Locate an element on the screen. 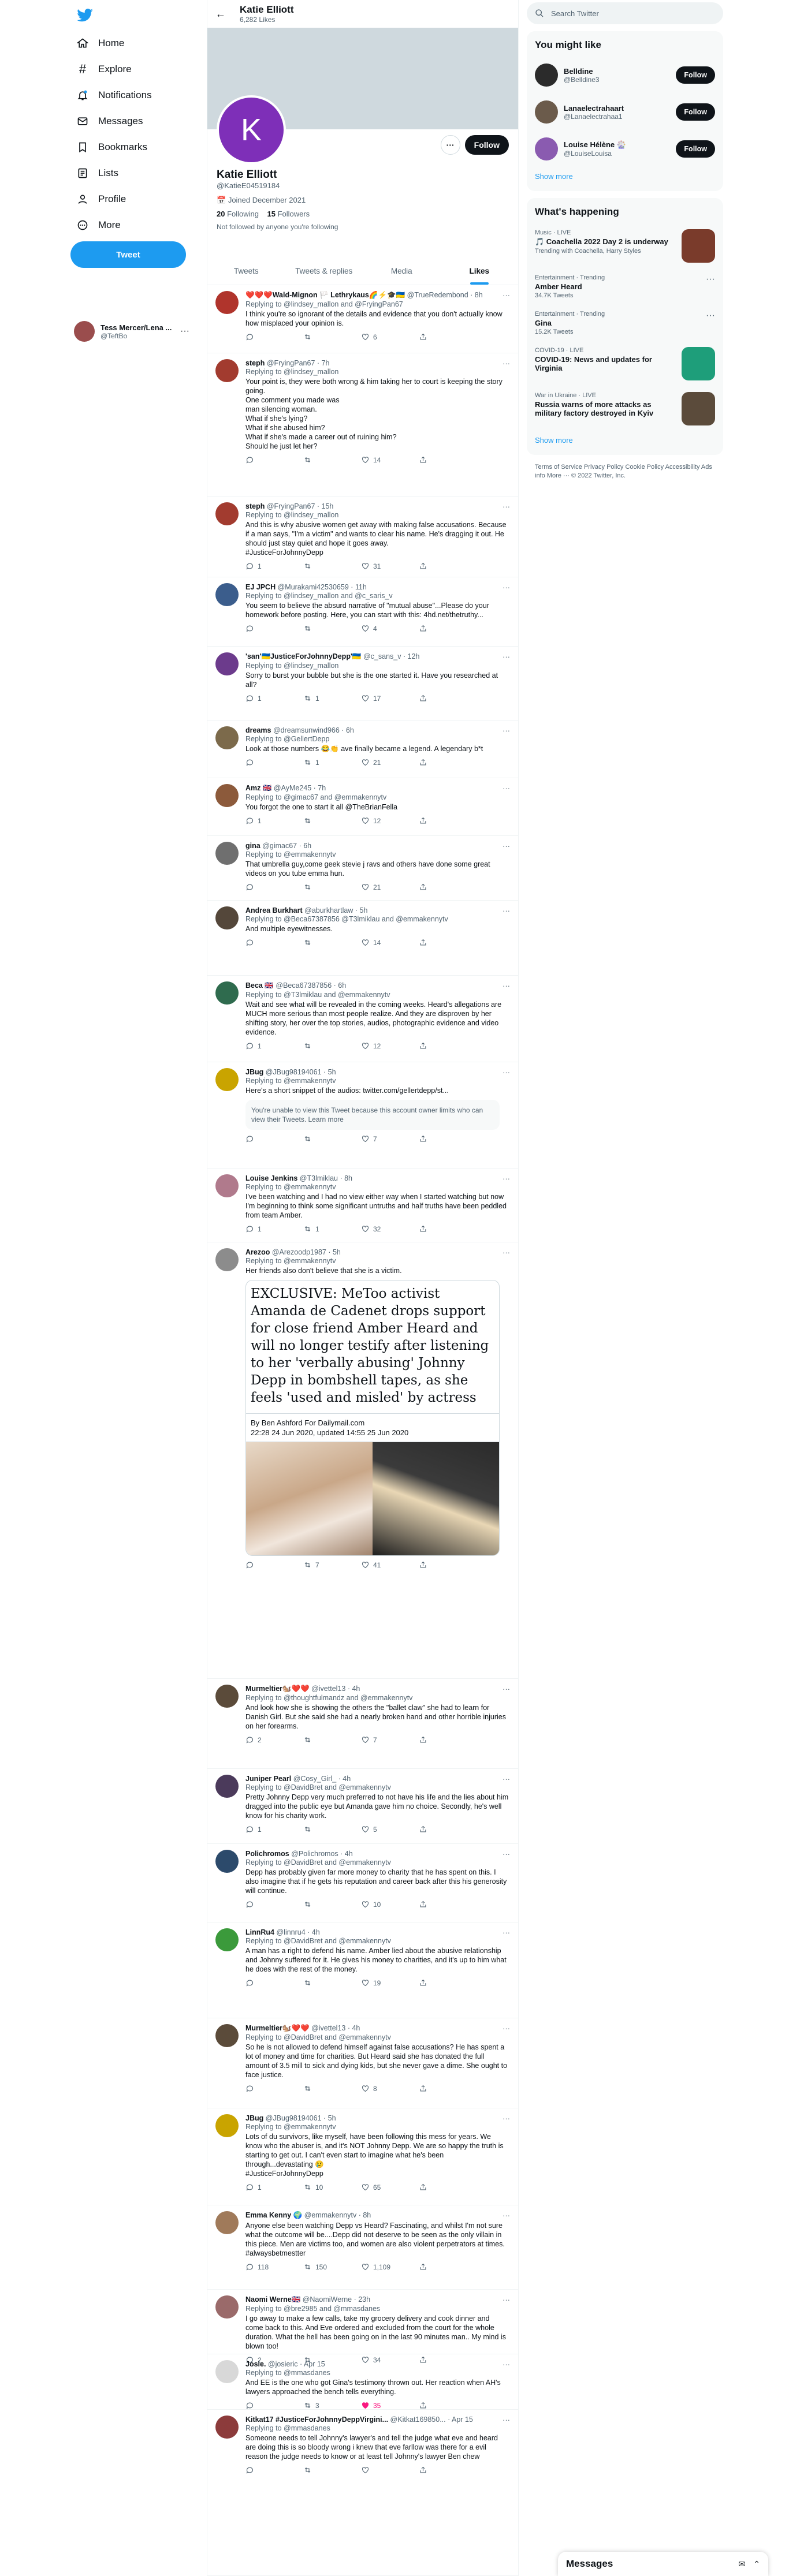  nav-bookmarks: Bookmarks is located at coordinates (137, 147).